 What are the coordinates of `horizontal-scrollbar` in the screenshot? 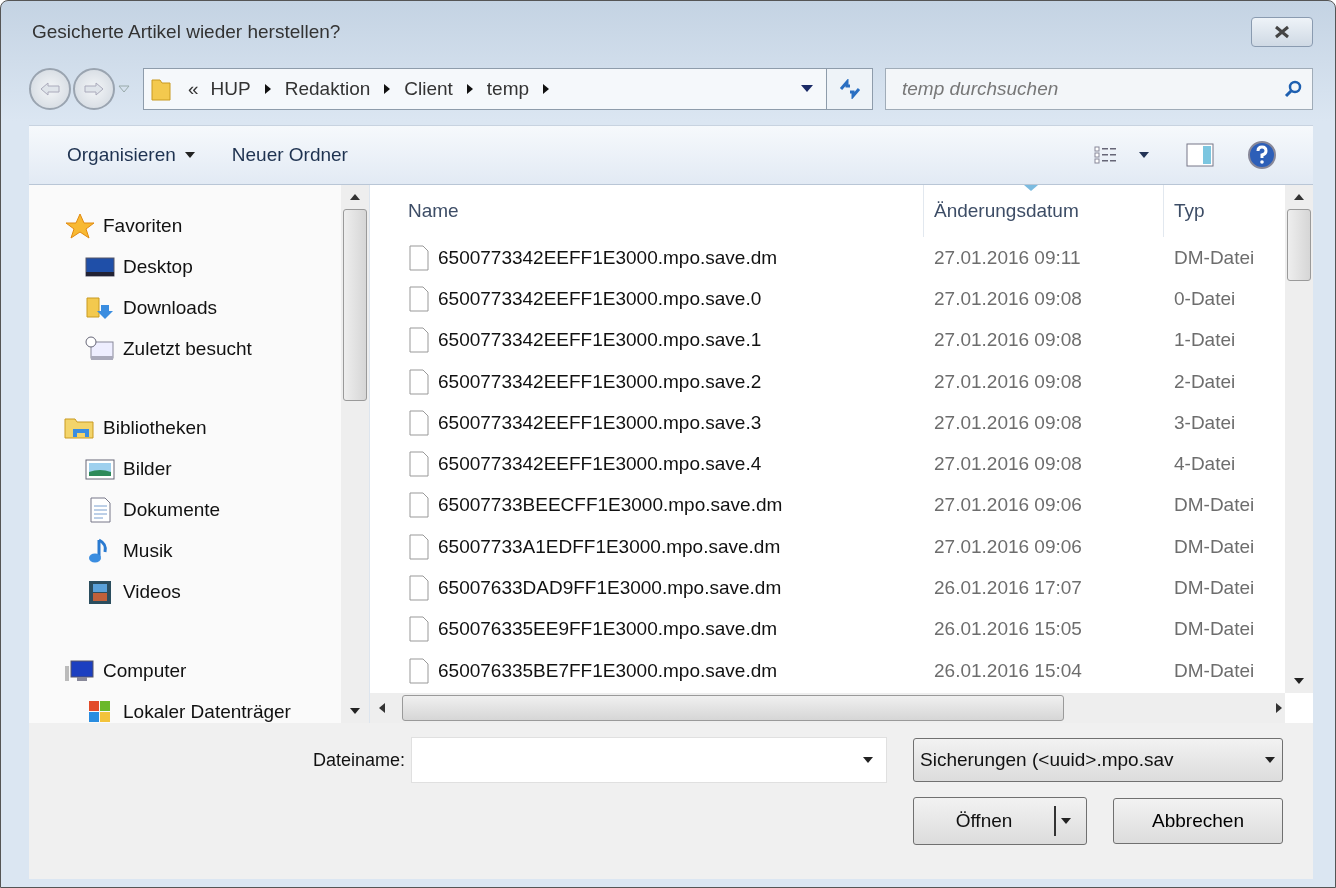 It's located at (827, 708).